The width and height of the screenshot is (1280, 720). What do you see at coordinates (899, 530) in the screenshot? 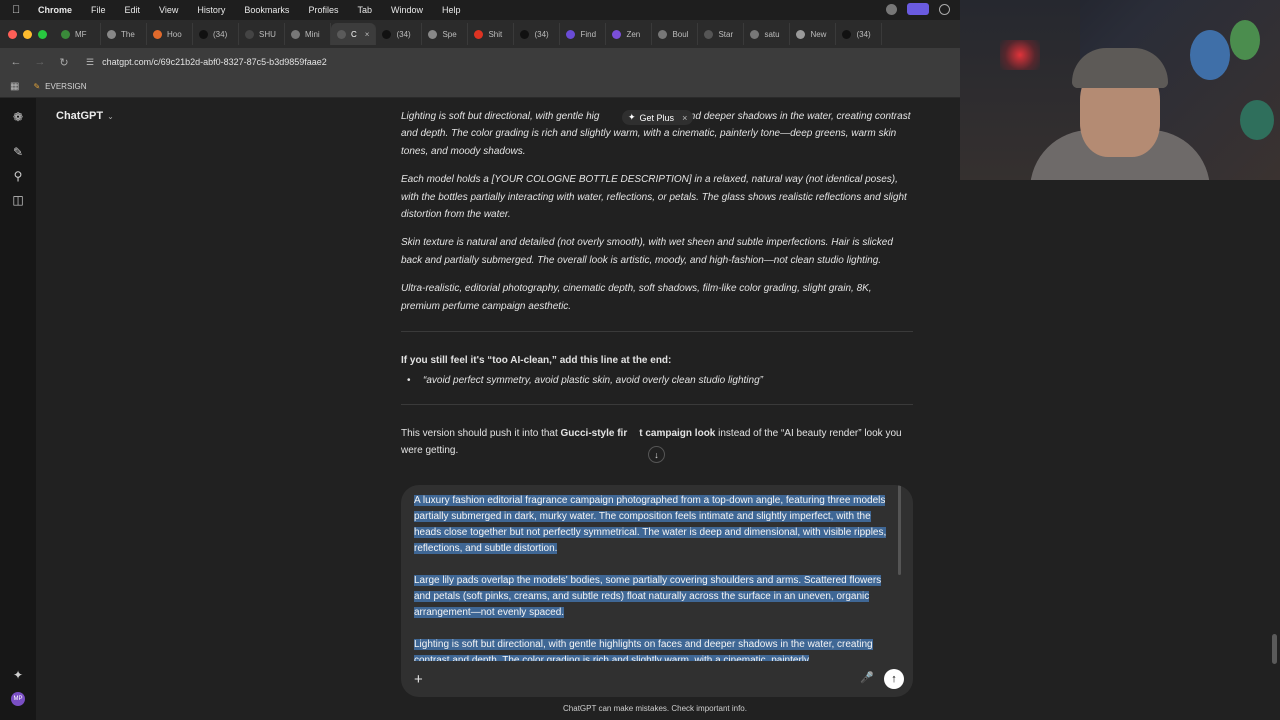
I see `composer-scrollbar` at bounding box center [899, 530].